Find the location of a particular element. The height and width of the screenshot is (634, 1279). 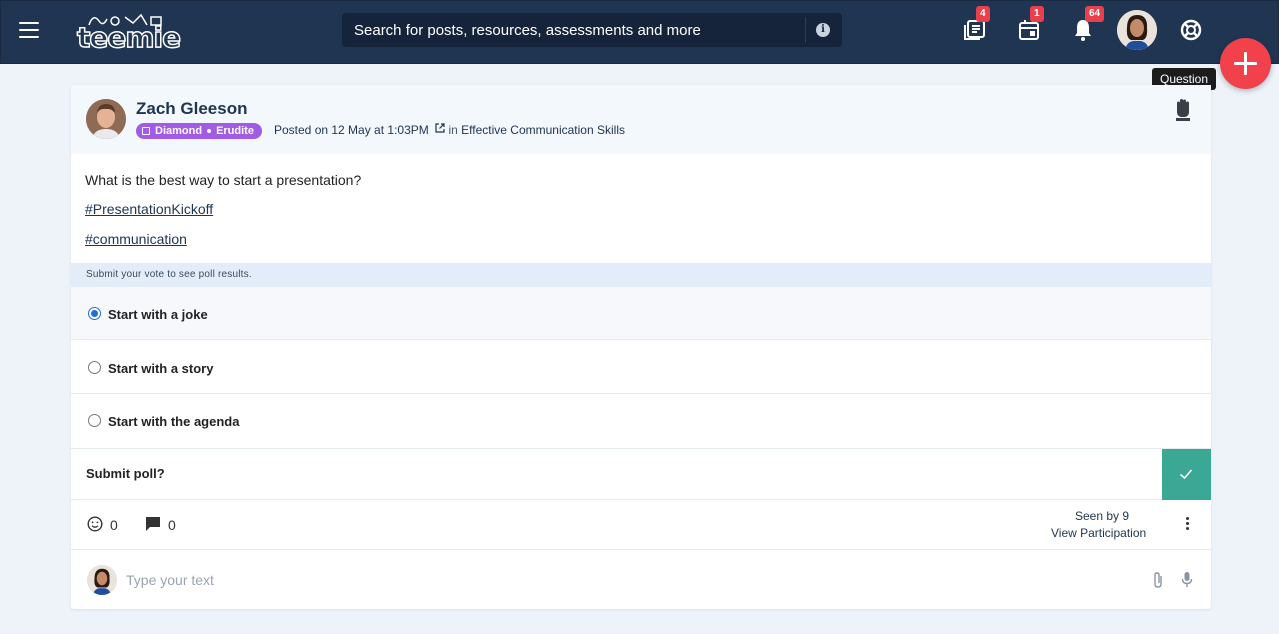

search-input is located at coordinates (573, 30).